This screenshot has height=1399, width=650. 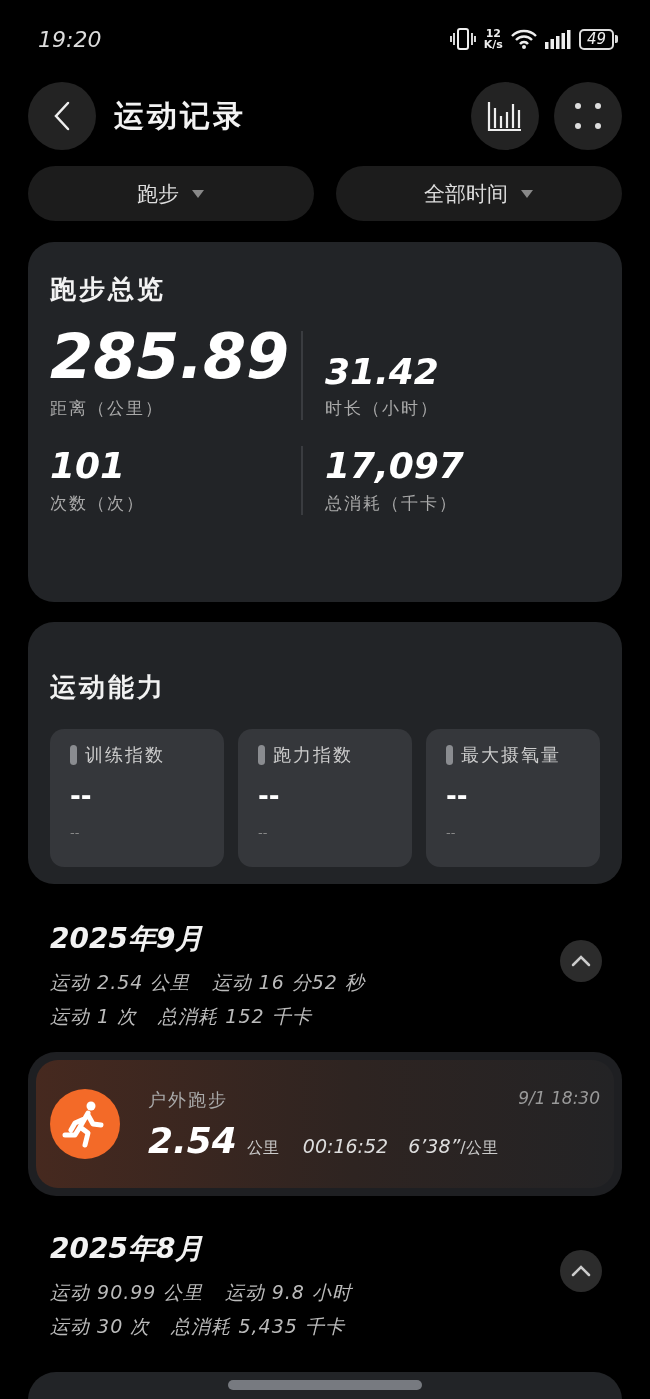 What do you see at coordinates (85, 1124) in the screenshot?
I see `running-icon` at bounding box center [85, 1124].